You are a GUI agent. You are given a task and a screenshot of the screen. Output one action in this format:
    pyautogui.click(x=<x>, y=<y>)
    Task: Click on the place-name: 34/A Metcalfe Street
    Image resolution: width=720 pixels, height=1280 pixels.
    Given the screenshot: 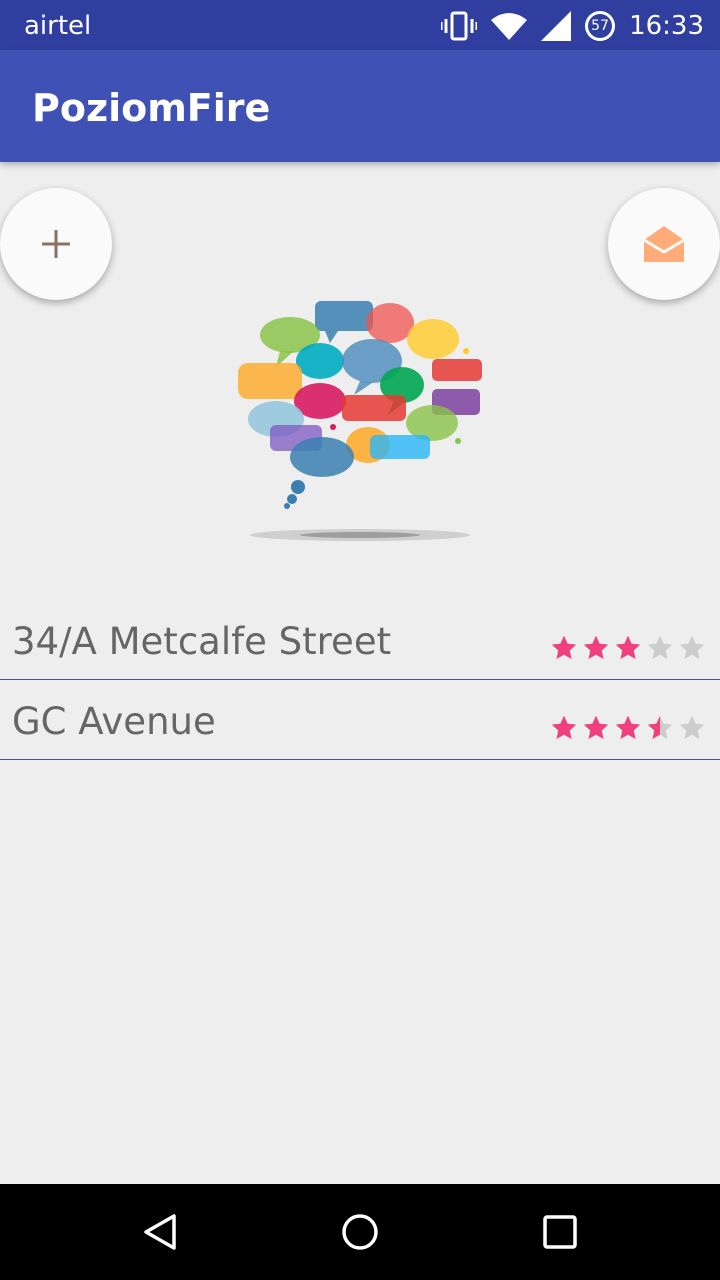 What is the action you would take?
    pyautogui.click(x=202, y=641)
    